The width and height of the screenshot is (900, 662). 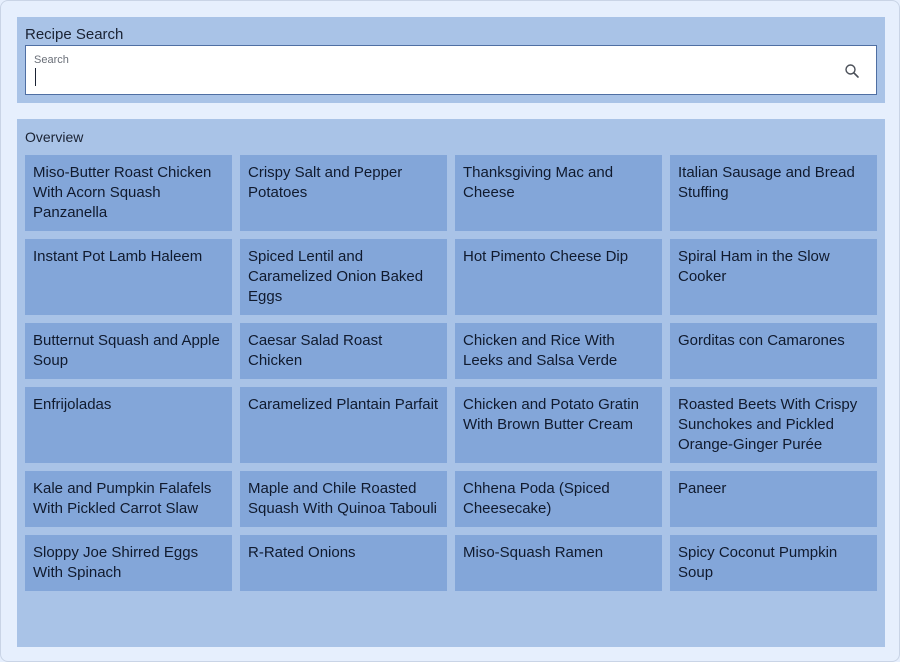 What do you see at coordinates (773, 499) in the screenshot?
I see `recipe-card: Paneer` at bounding box center [773, 499].